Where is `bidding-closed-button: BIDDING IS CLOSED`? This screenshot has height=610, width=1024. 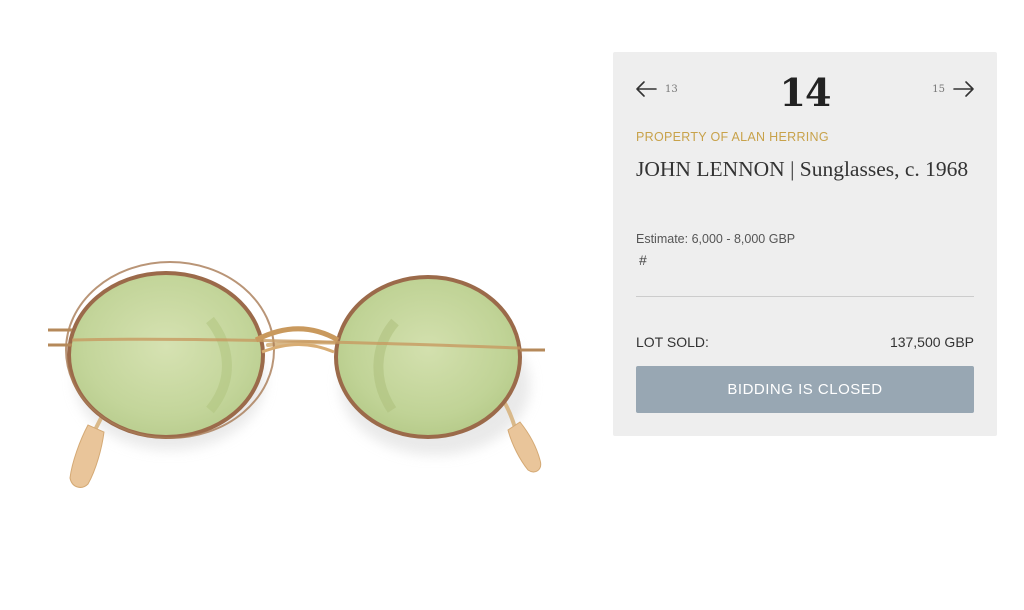 bidding-closed-button: BIDDING IS CLOSED is located at coordinates (805, 389).